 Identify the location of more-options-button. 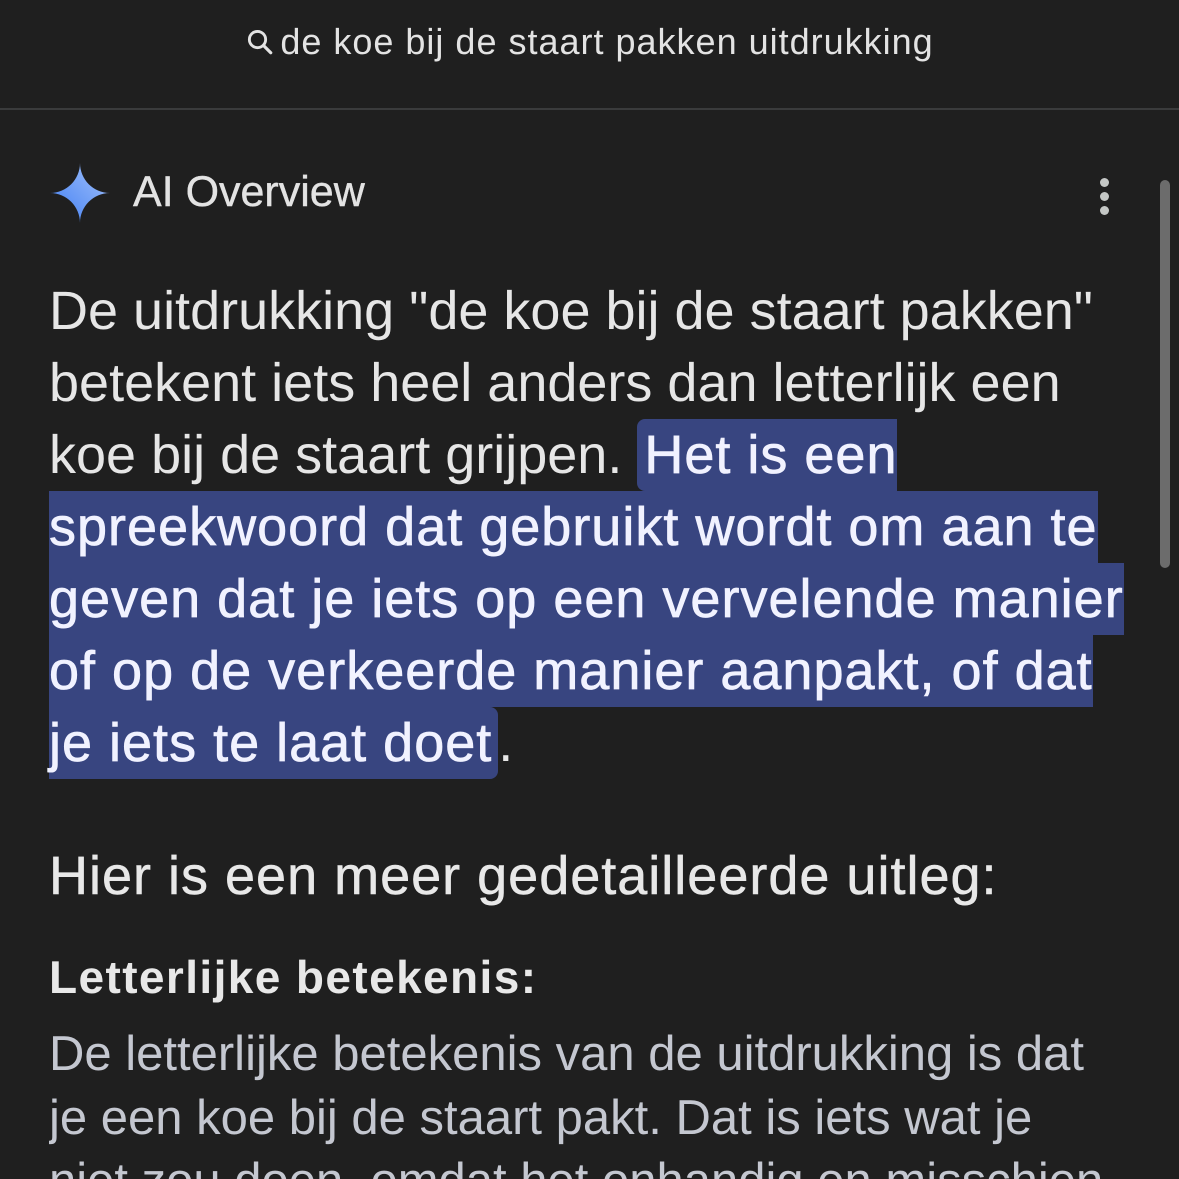
(1104, 196).